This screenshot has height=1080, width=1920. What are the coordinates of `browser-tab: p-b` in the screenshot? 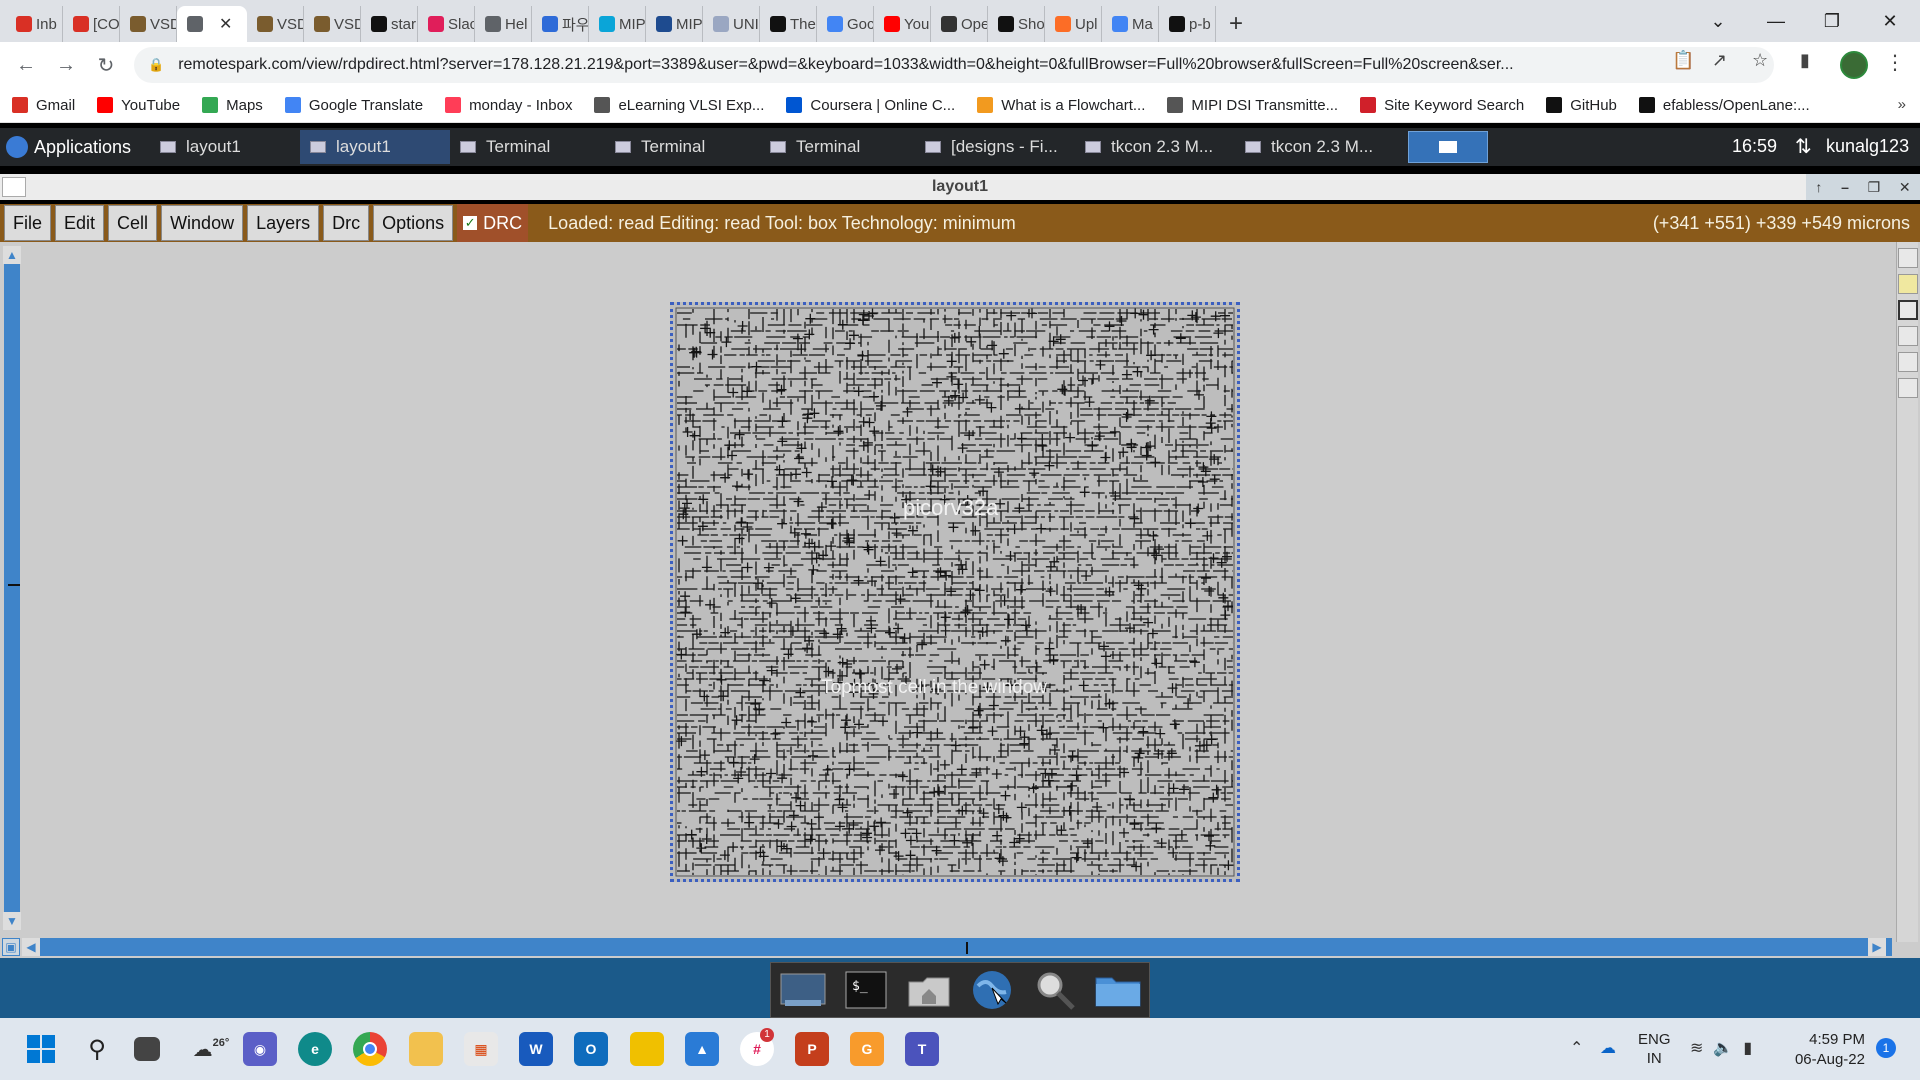 It's located at (1187, 24).